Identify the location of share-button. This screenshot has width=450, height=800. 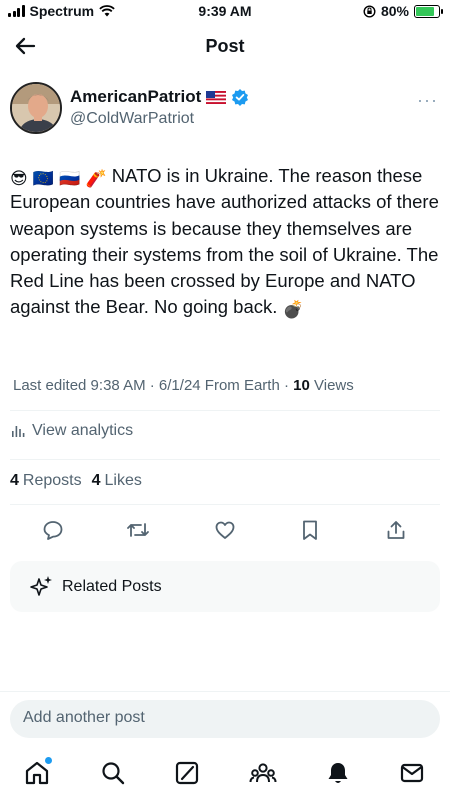
(396, 530).